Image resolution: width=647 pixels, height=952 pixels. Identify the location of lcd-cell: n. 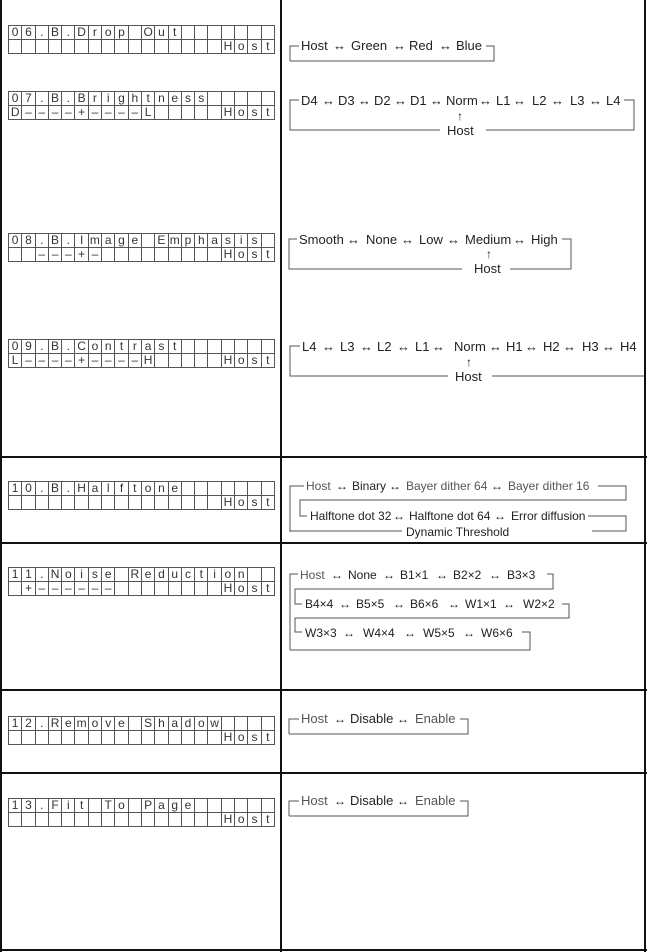
(161, 488).